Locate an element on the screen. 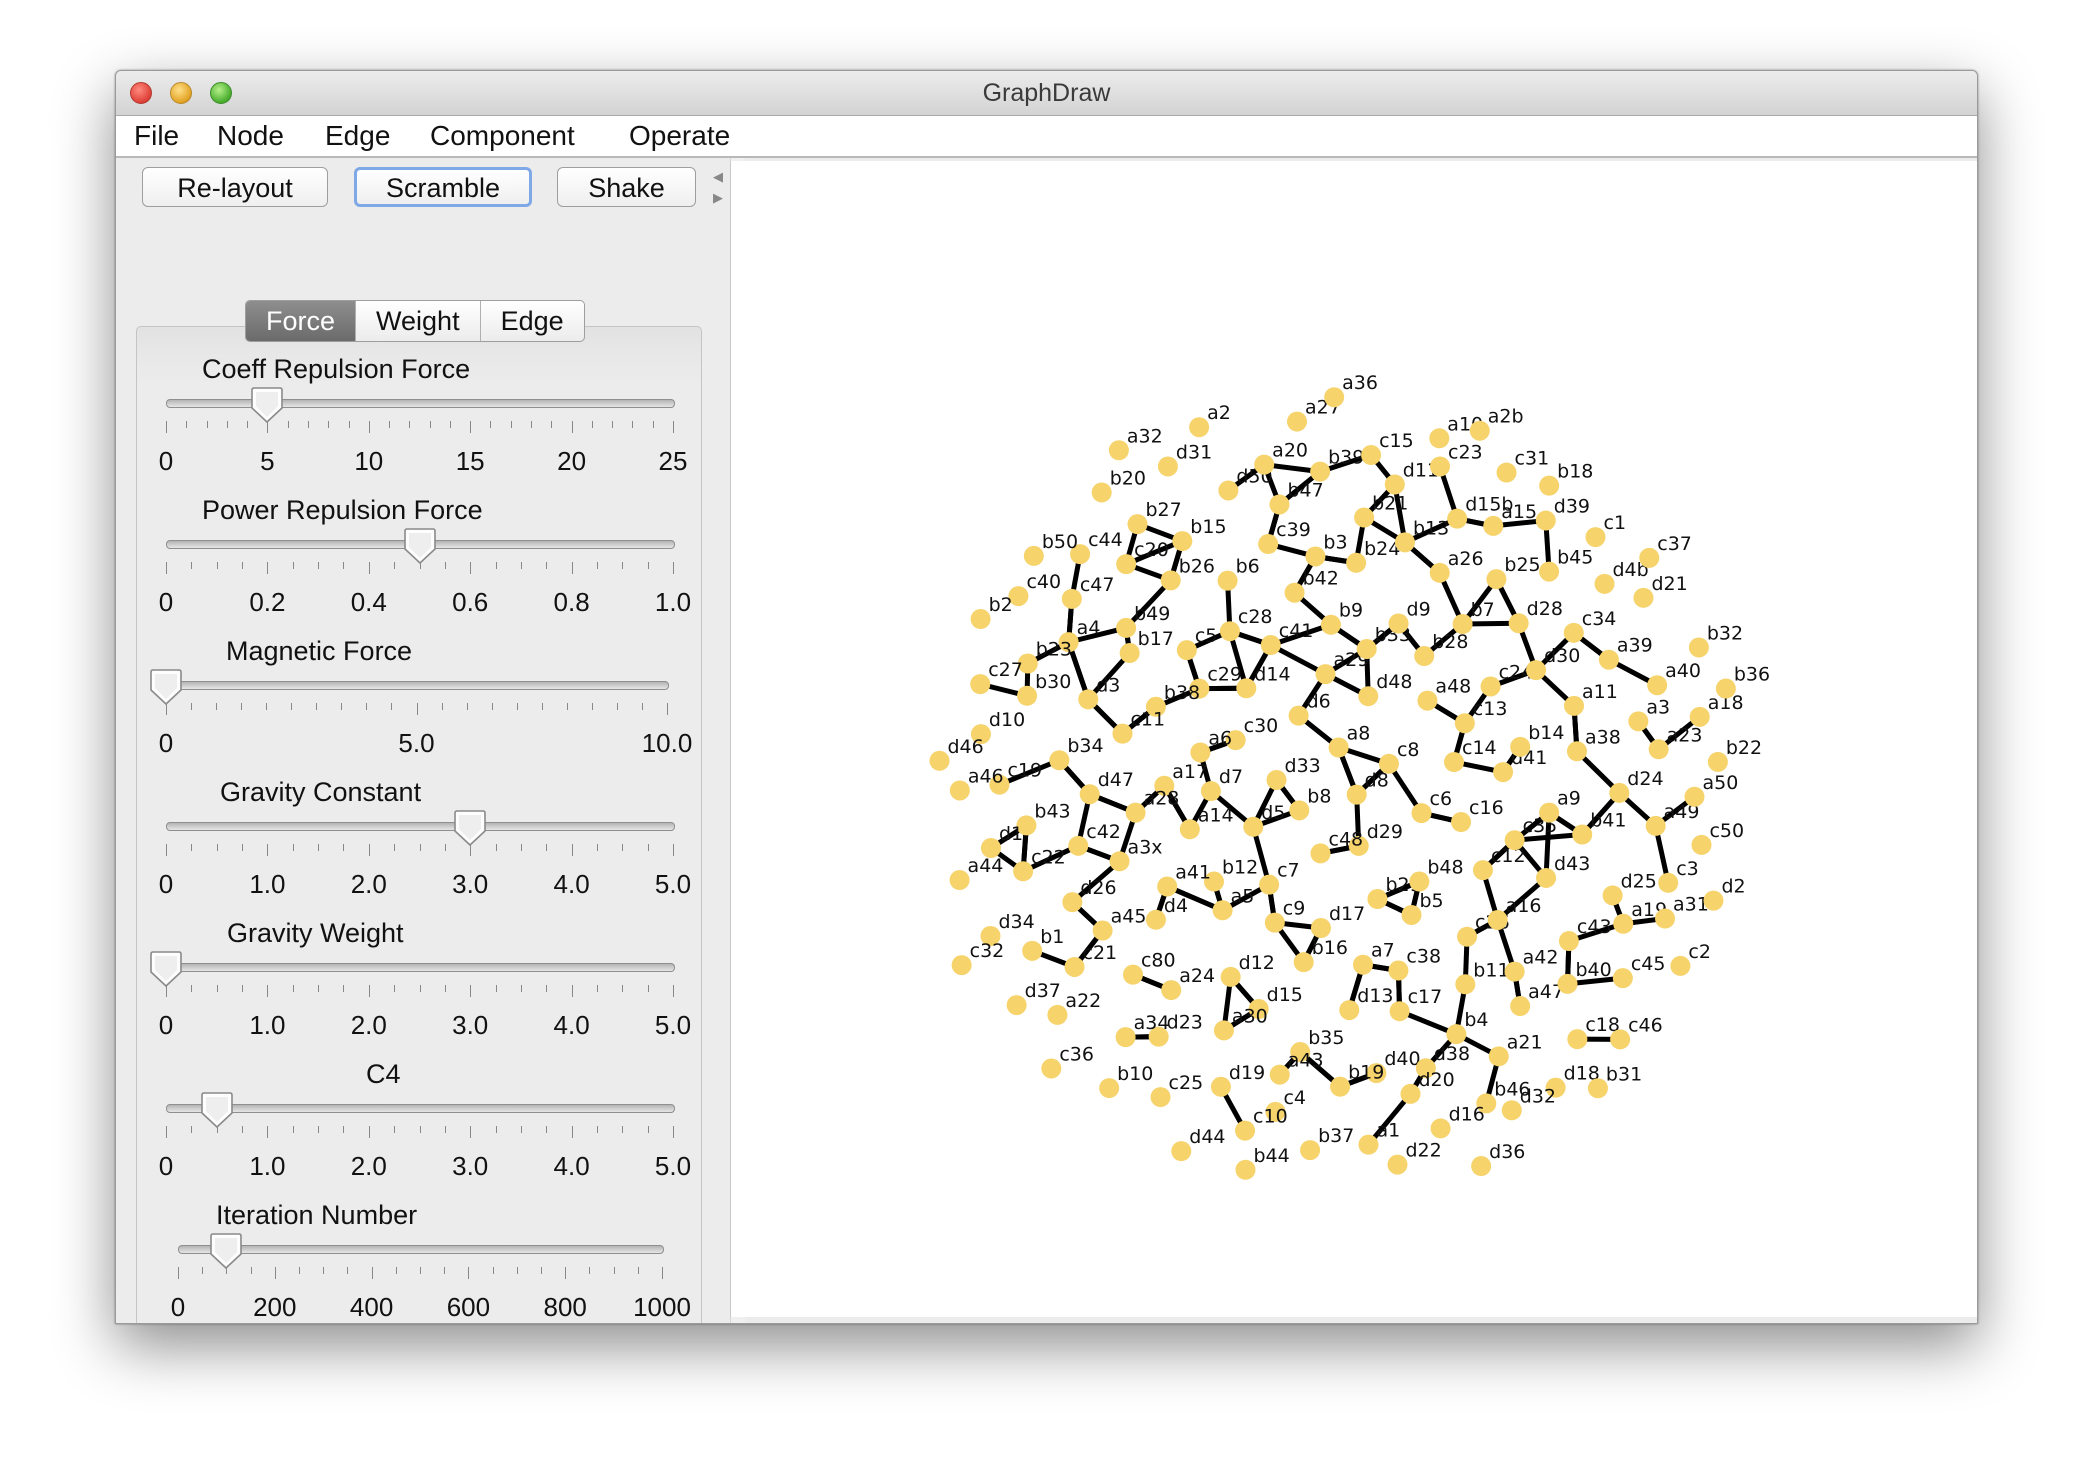 The width and height of the screenshot is (2082, 1474). split-arrows-icon: ◀ ▶ is located at coordinates (718, 187).